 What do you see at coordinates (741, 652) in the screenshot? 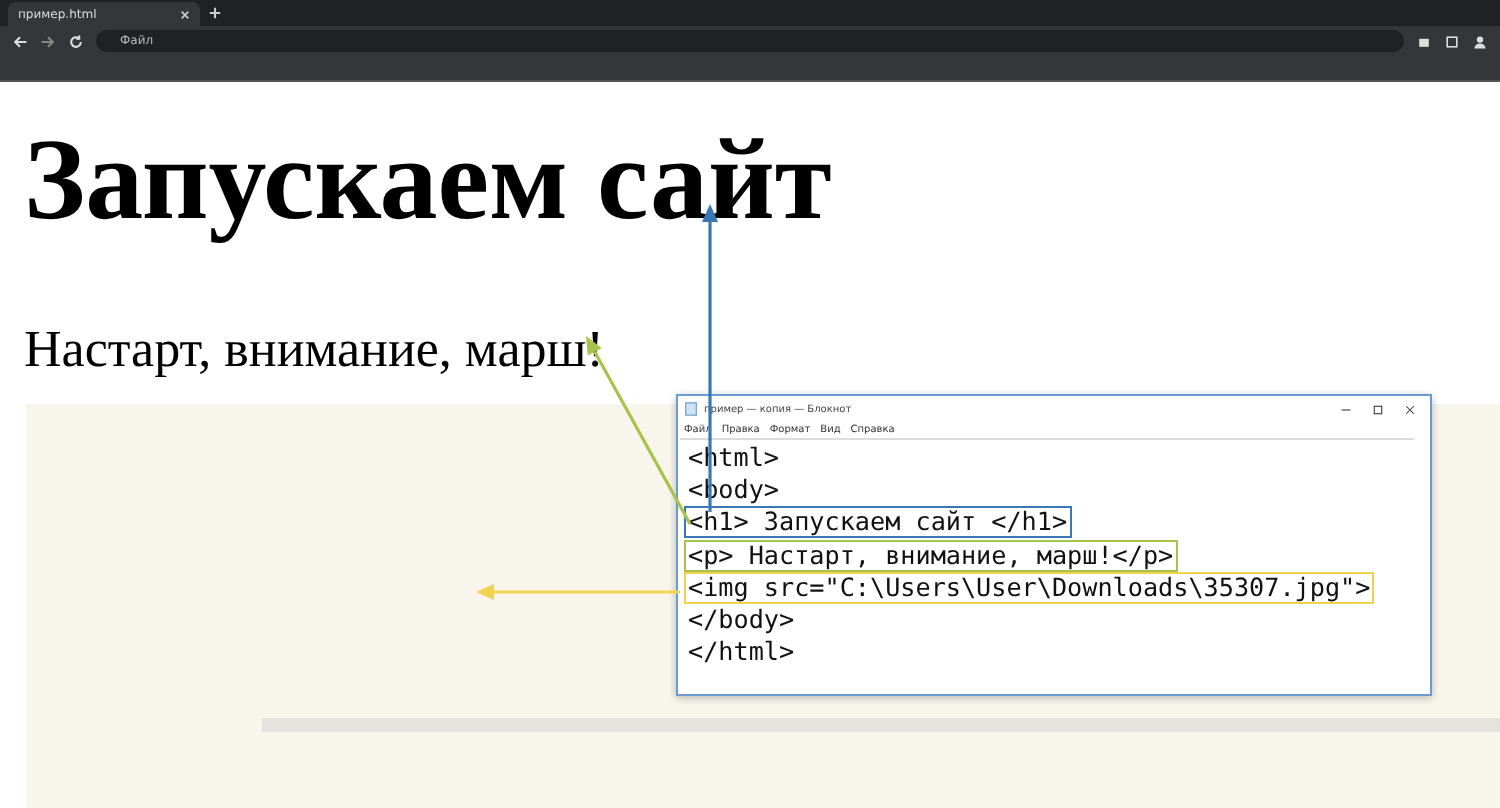
I see `code-line: </html>` at bounding box center [741, 652].